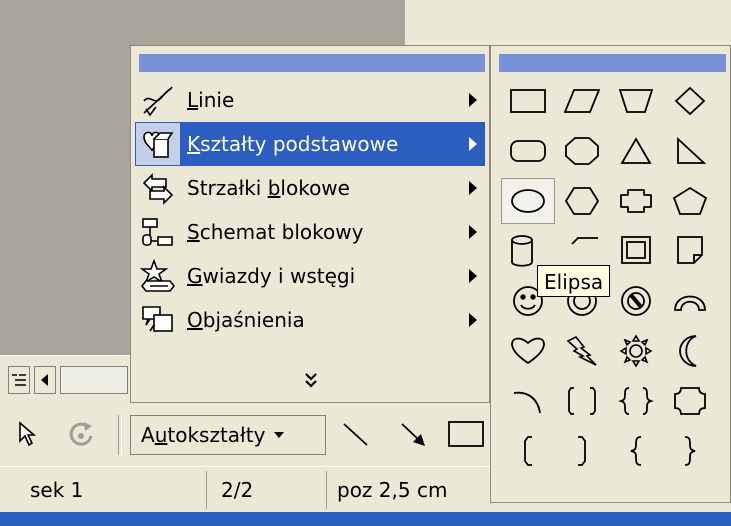 Image resolution: width=731 pixels, height=526 pixels. I want to click on shape-no-symbol, so click(636, 301).